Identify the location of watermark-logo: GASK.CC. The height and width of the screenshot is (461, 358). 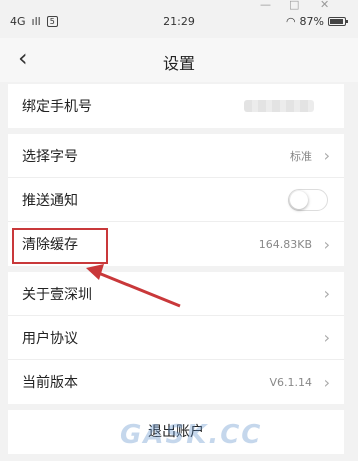
(191, 435).